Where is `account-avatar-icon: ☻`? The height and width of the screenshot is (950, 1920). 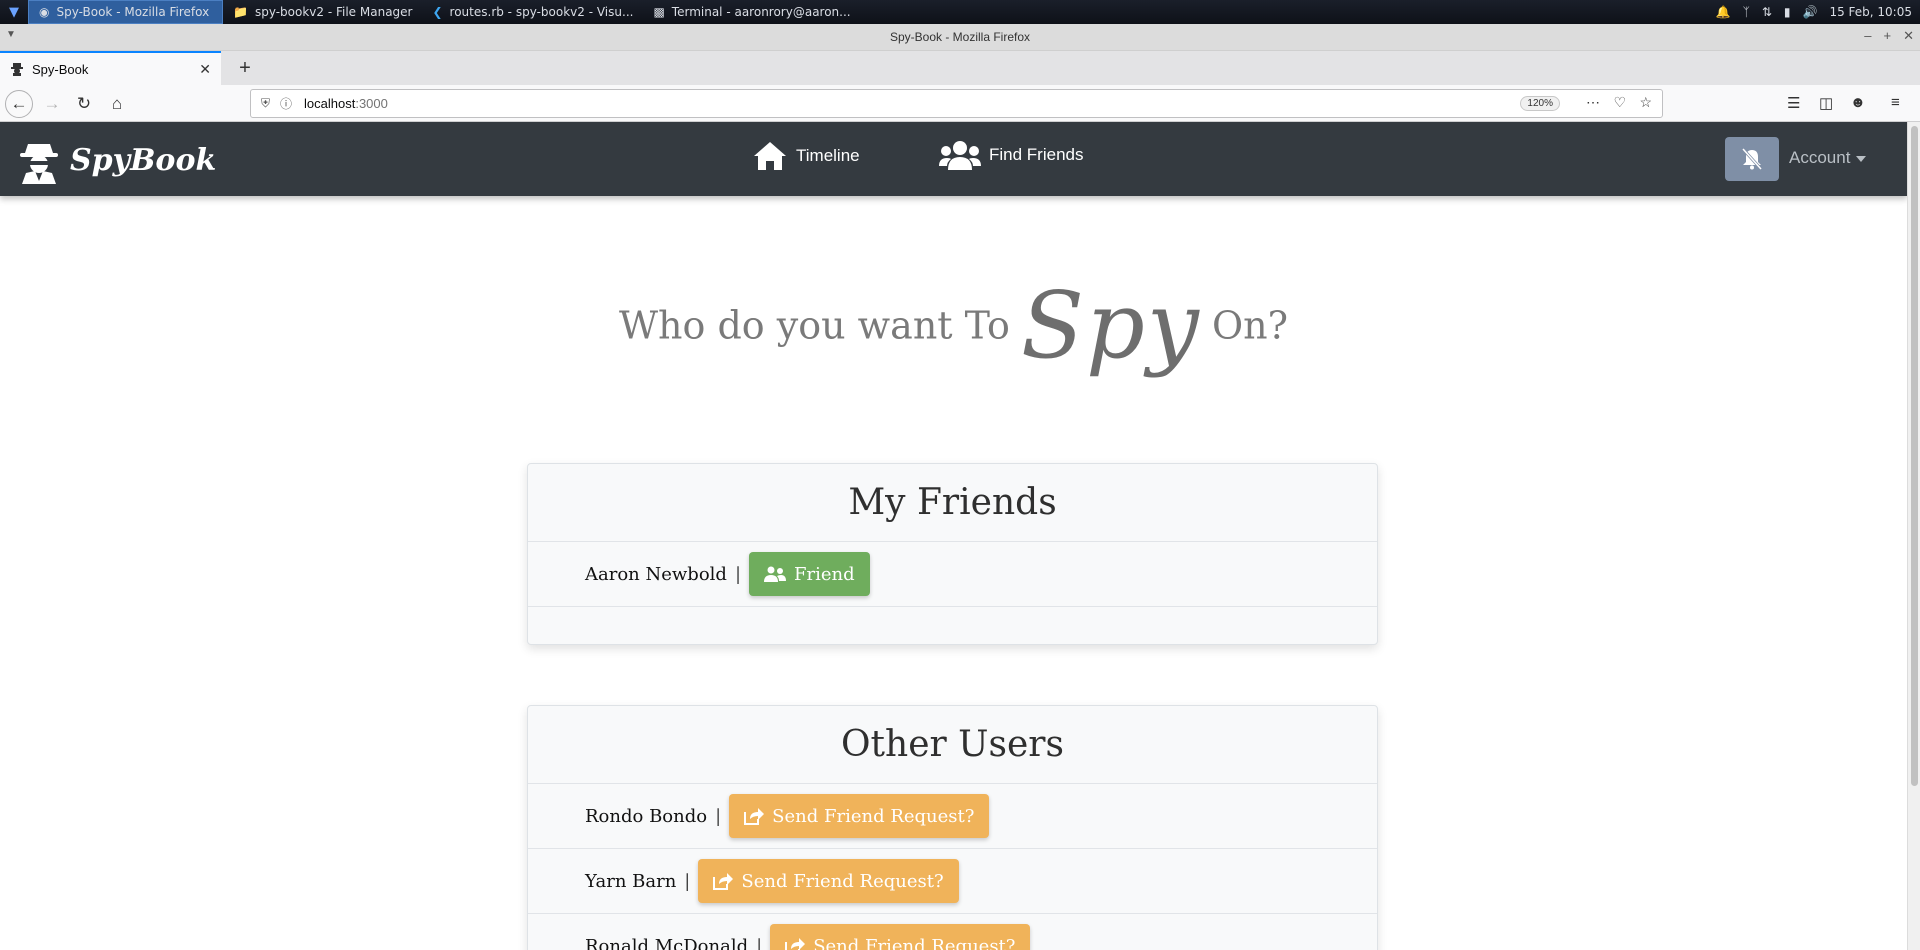
account-avatar-icon: ☻ is located at coordinates (1858, 102).